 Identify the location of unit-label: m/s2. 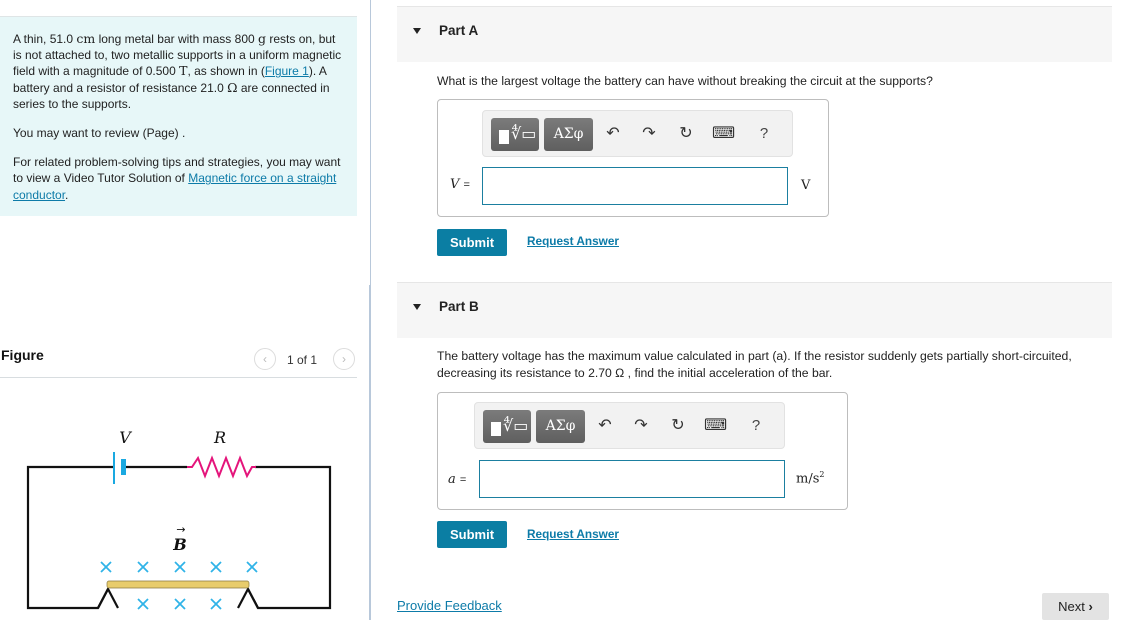
(810, 478).